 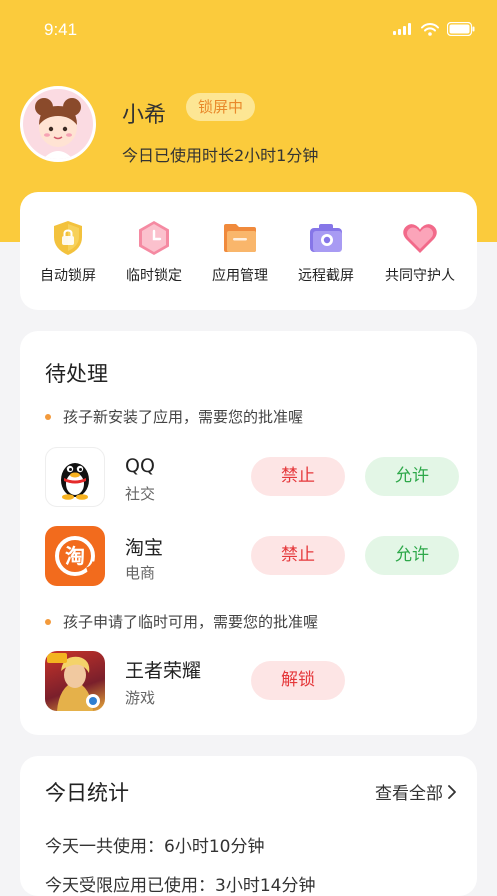 I want to click on notice-new-install: 孩子新安装了应用，需要您的批准喔, so click(x=174, y=416).